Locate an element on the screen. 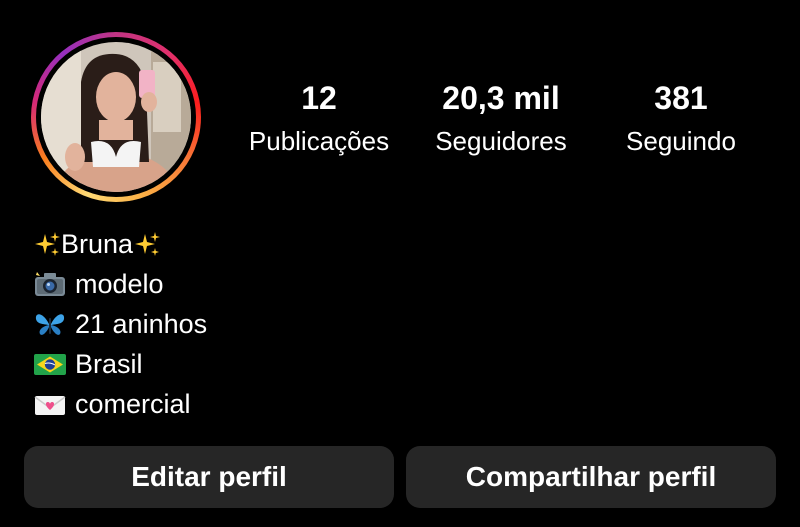 This screenshot has height=527, width=800. edit-profile-button: Editar perfil is located at coordinates (209, 477).